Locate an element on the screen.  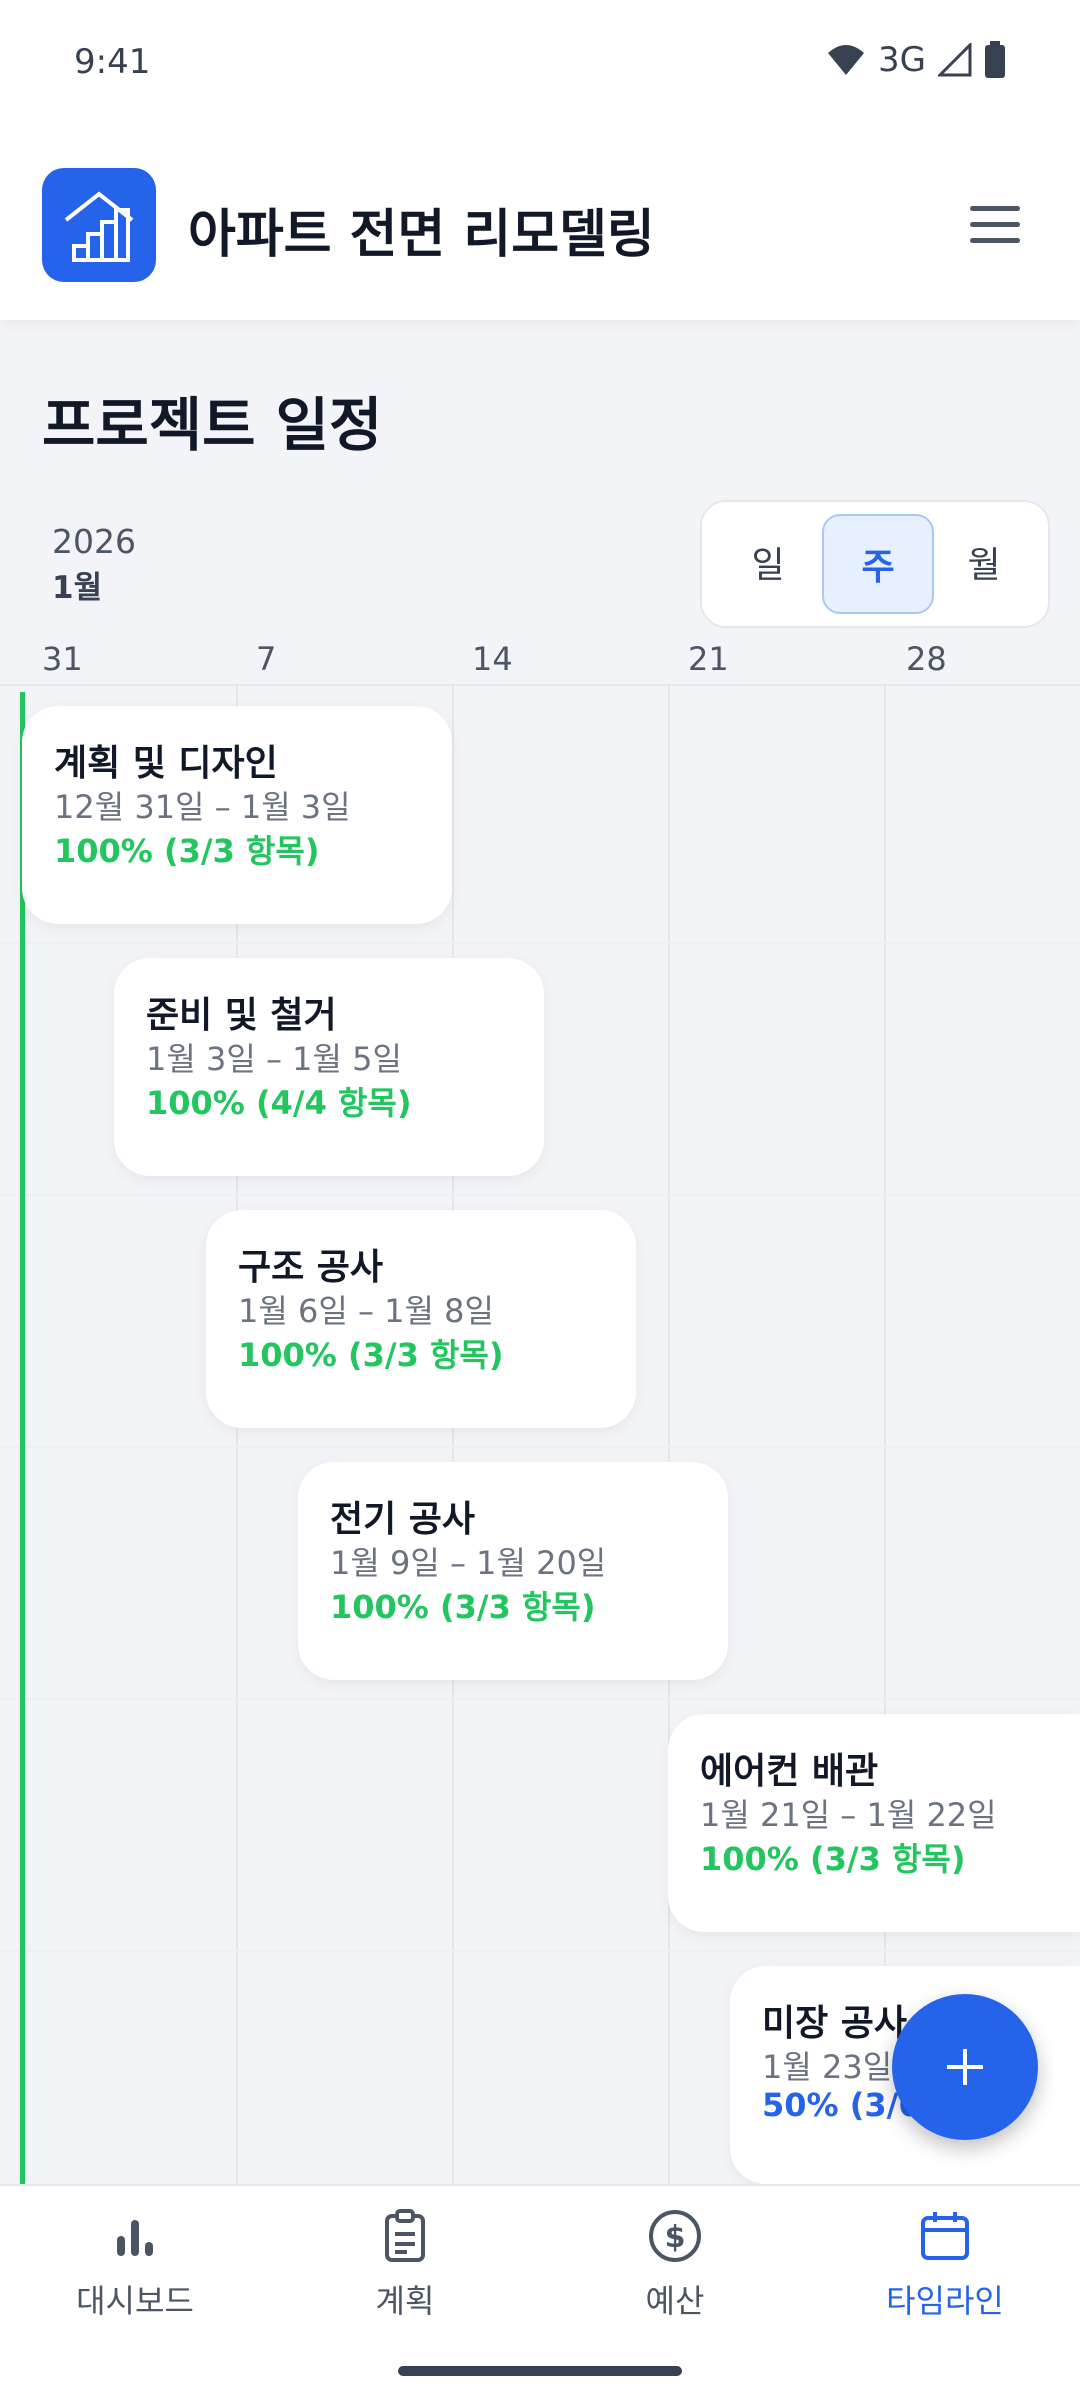
view-month-button: 월 is located at coordinates (984, 562).